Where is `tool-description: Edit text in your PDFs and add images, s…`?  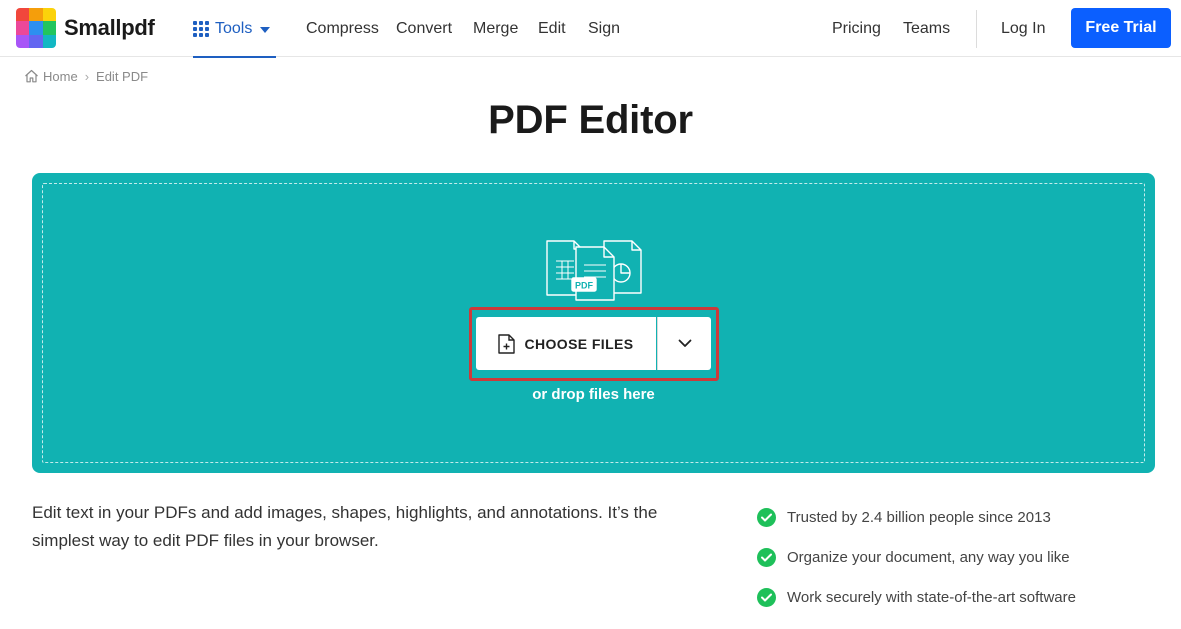 tool-description: Edit text in your PDFs and add images, s… is located at coordinates (345, 526).